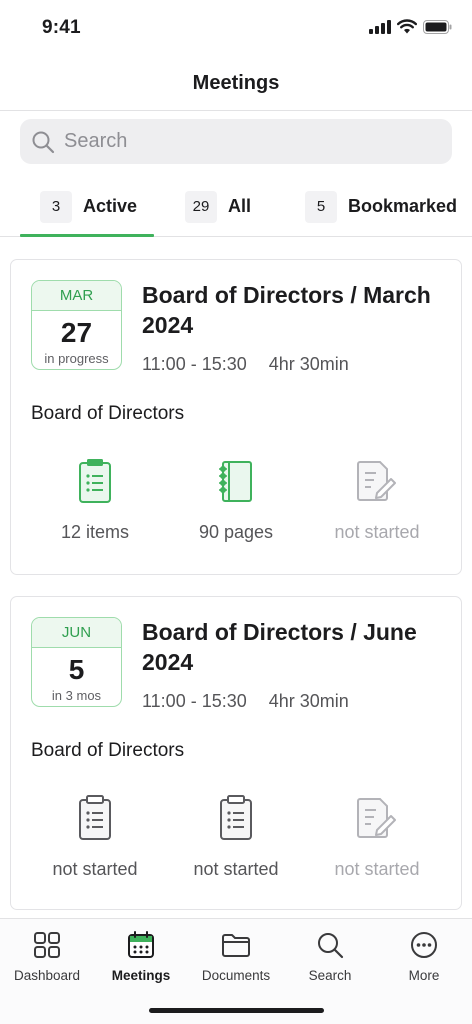 This screenshot has height=1024, width=472. I want to click on search-bar, so click(236, 141).